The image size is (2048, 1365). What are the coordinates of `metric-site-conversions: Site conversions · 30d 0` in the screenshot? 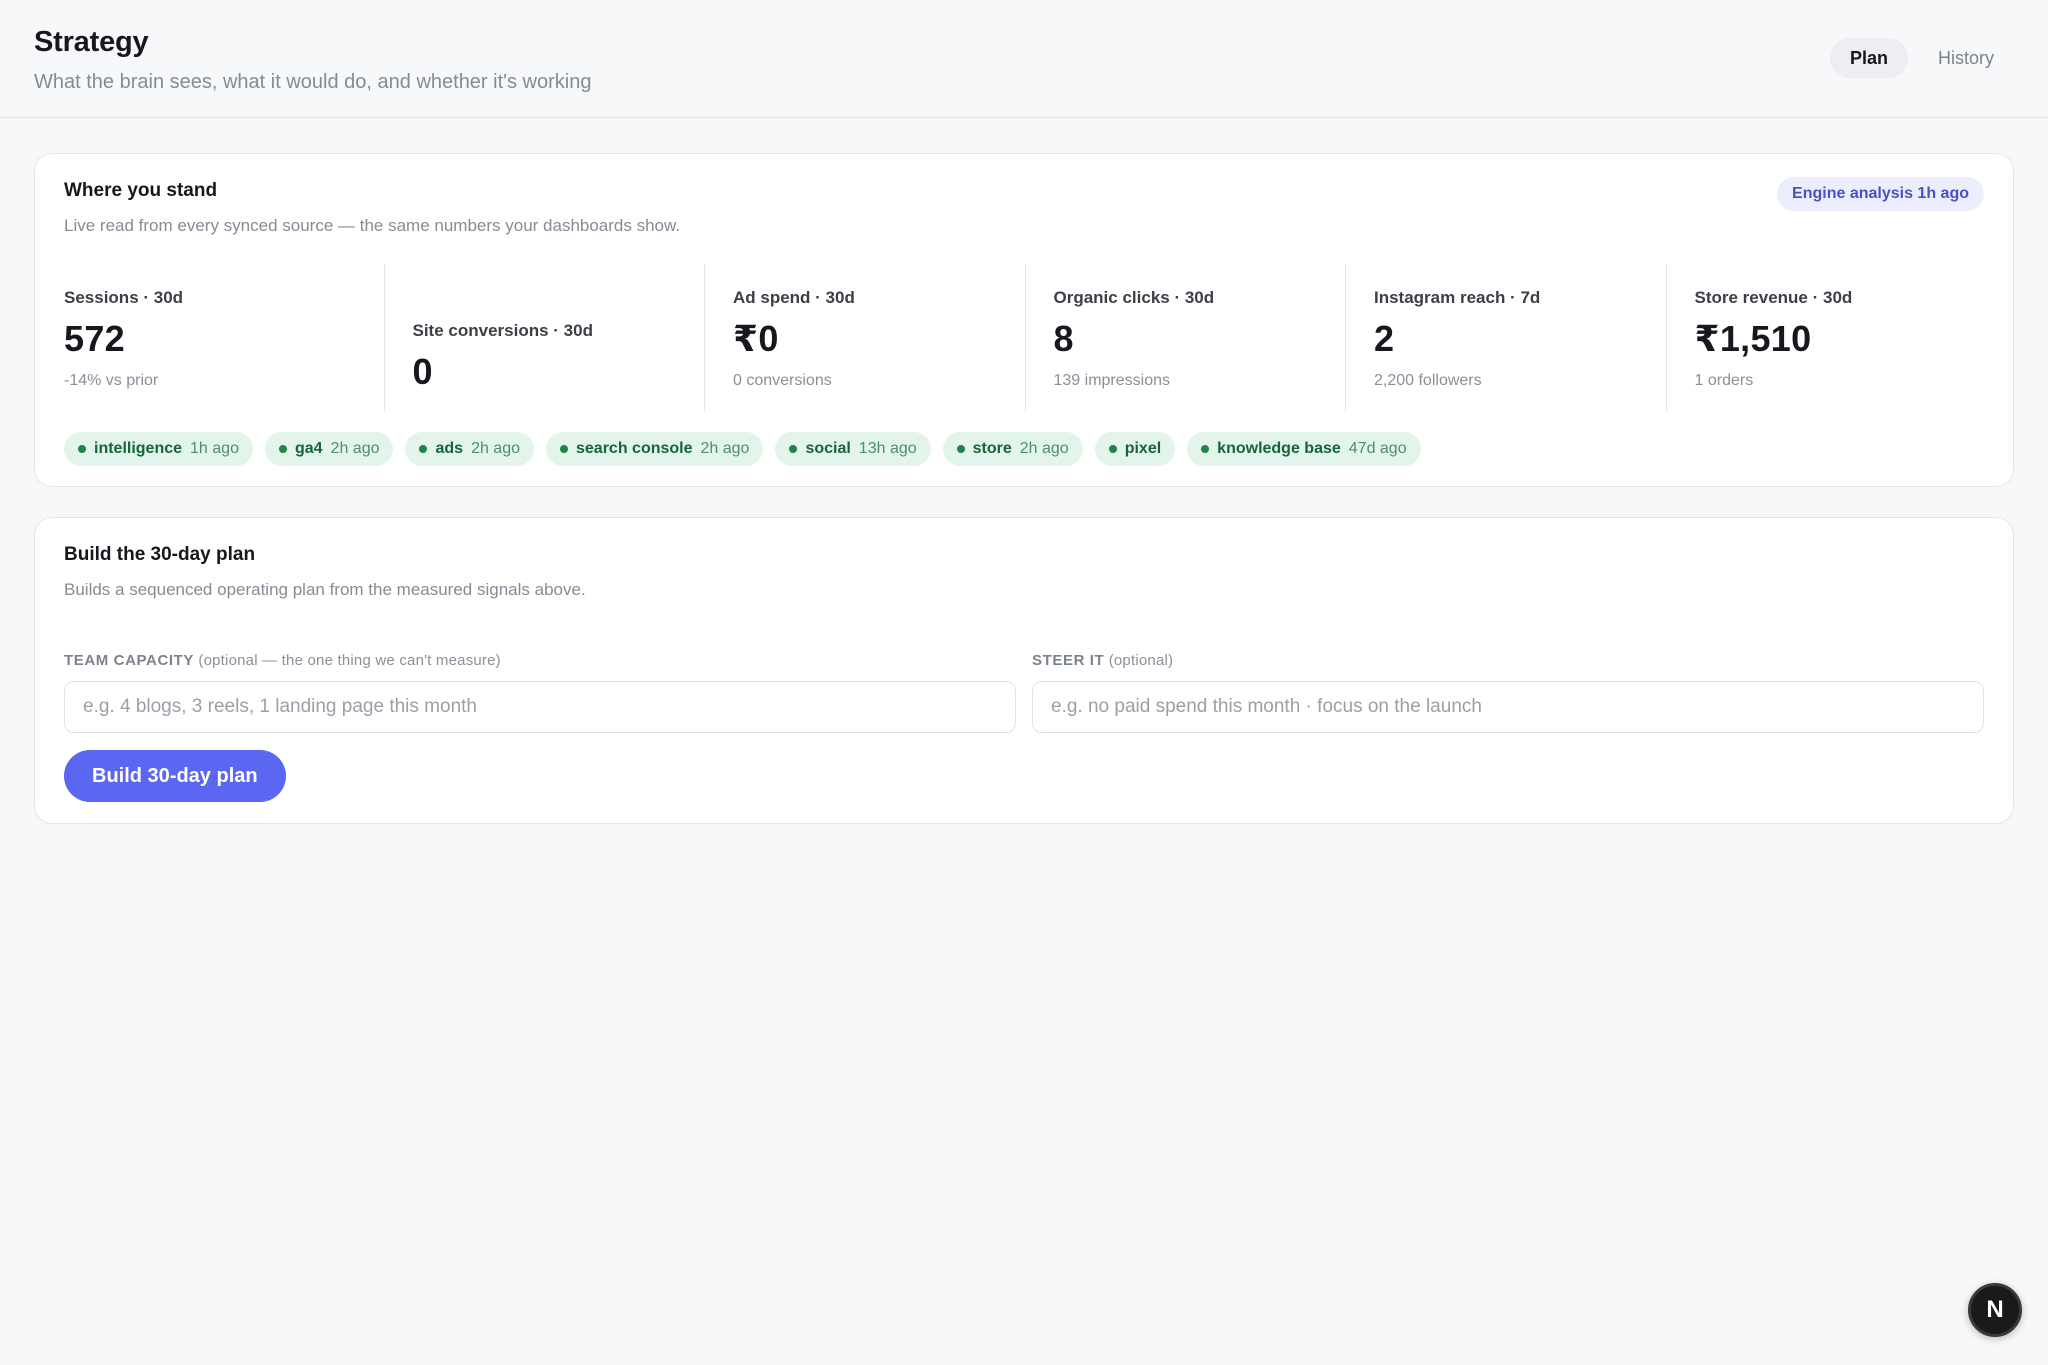 It's located at (544, 338).